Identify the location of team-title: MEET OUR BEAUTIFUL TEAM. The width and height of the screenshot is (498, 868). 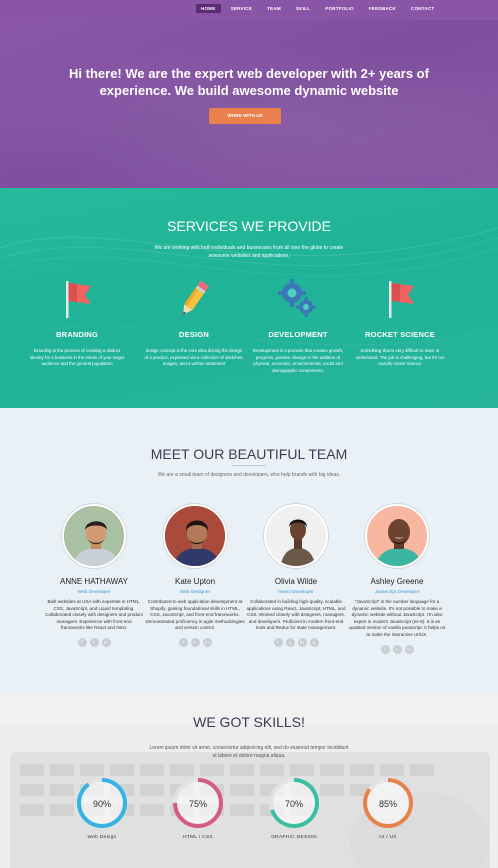
(249, 454).